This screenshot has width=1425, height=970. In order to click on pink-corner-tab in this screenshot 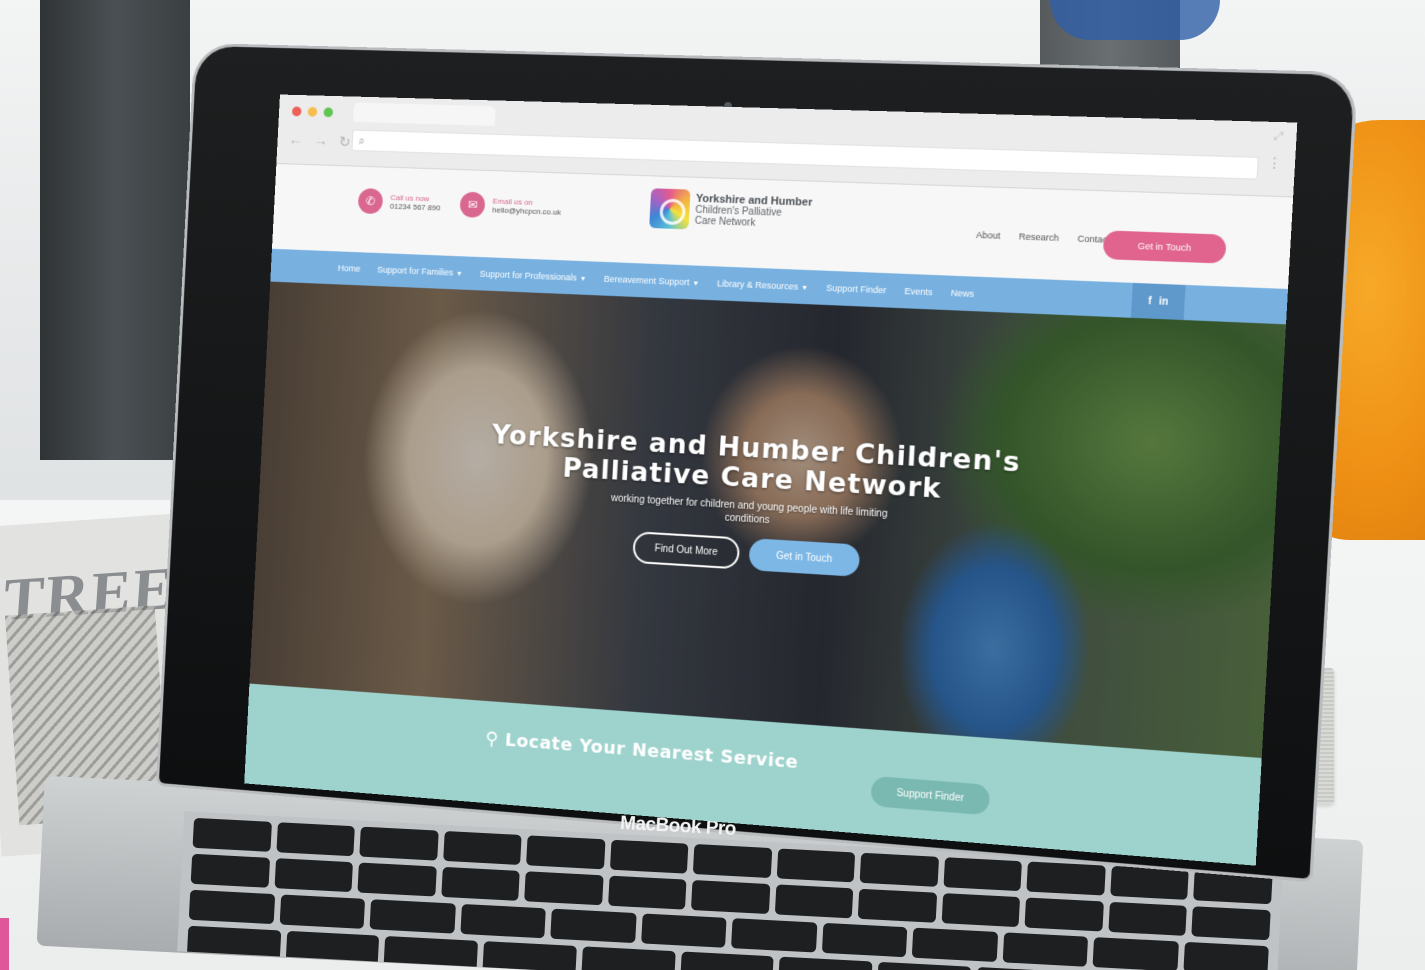, I will do `click(4, 944)`.